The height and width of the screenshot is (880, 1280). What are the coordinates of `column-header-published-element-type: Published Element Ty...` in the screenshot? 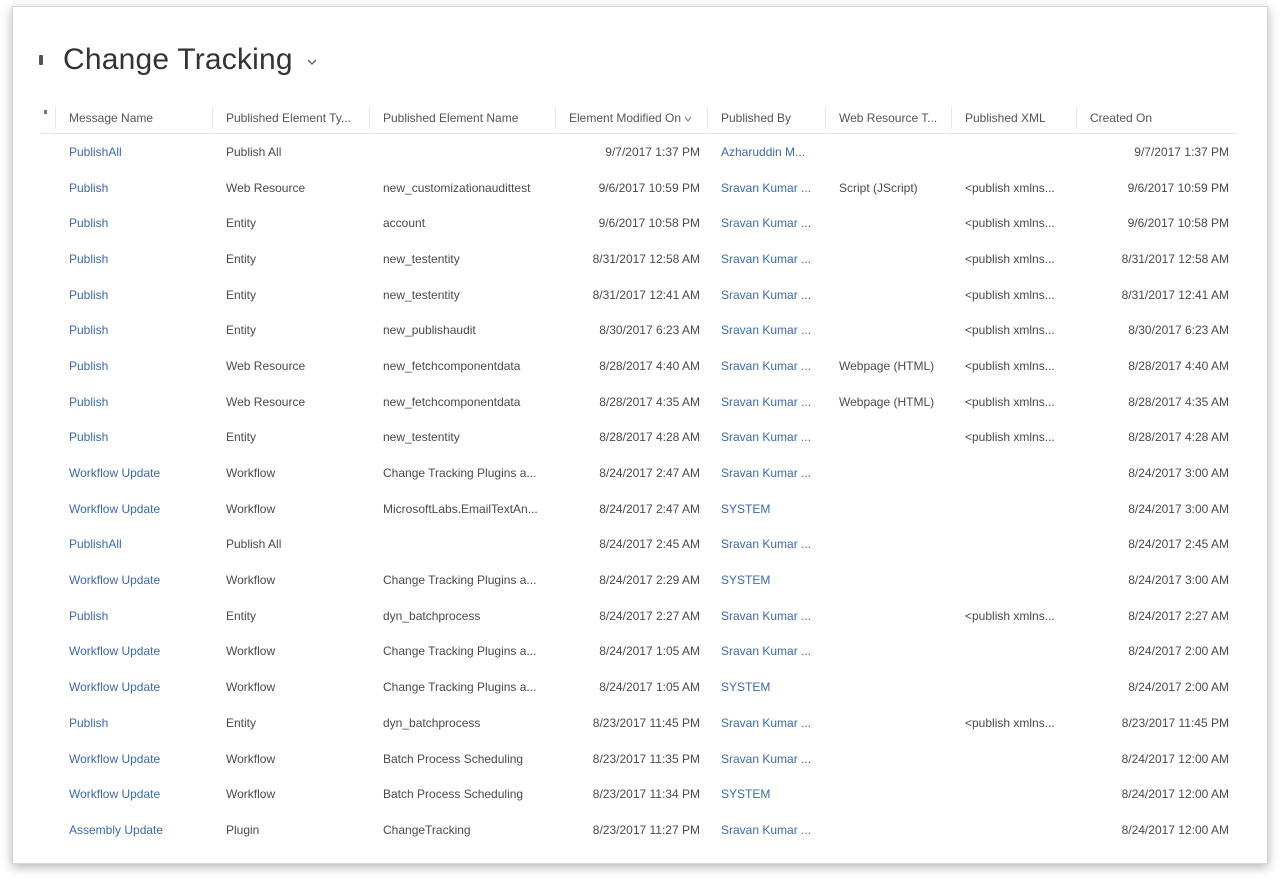 It's located at (291, 118).